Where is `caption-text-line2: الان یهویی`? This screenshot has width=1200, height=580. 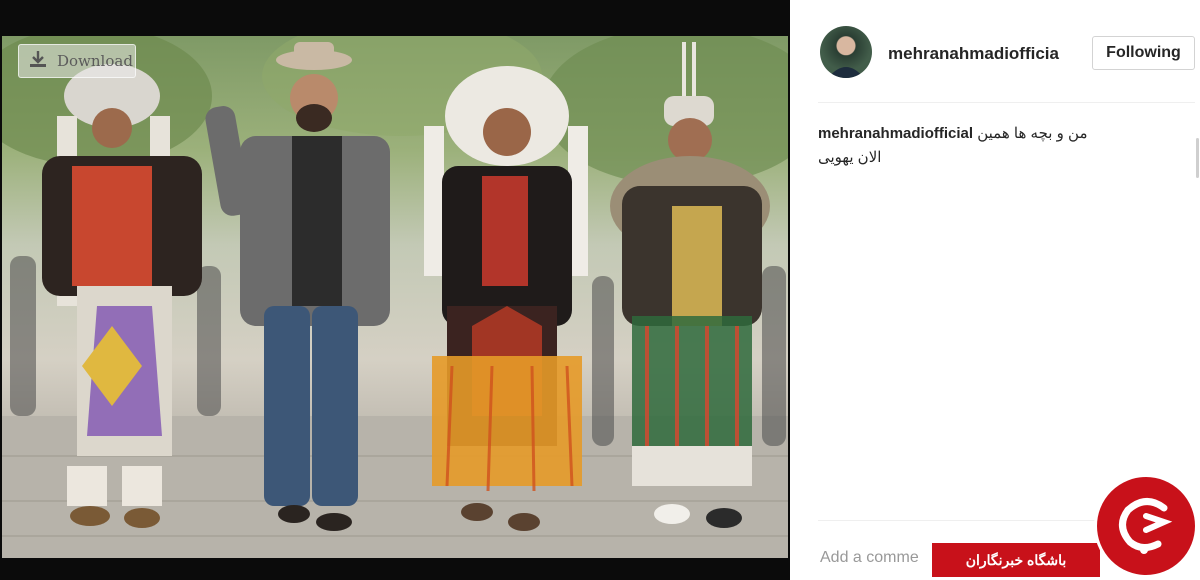 caption-text-line2: الان یهویی is located at coordinates (850, 157).